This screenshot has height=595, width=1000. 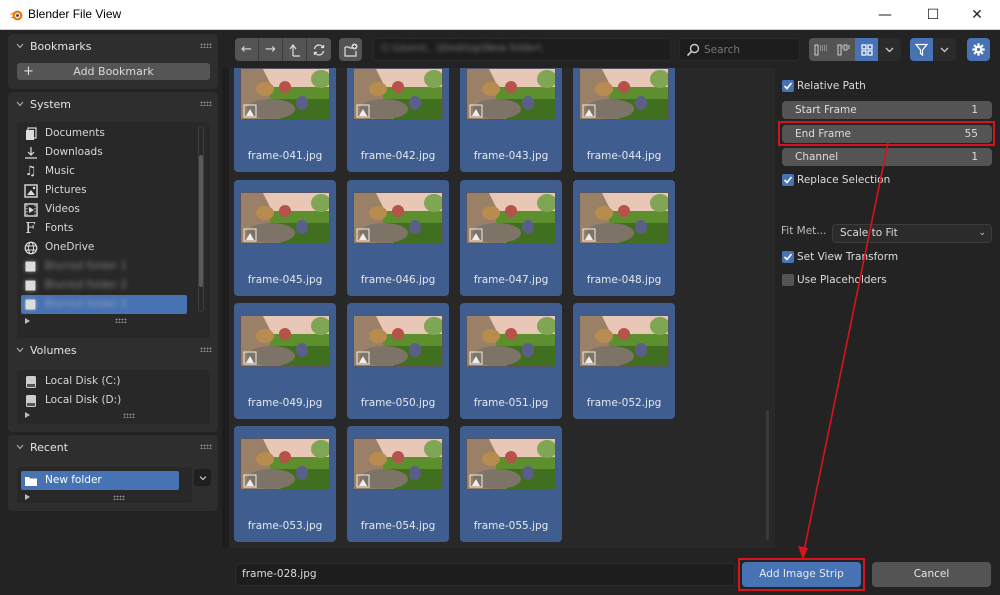 I want to click on volumes-panel: Volumes Local Disk (C:) Local Disk (D:), so click(x=113, y=385).